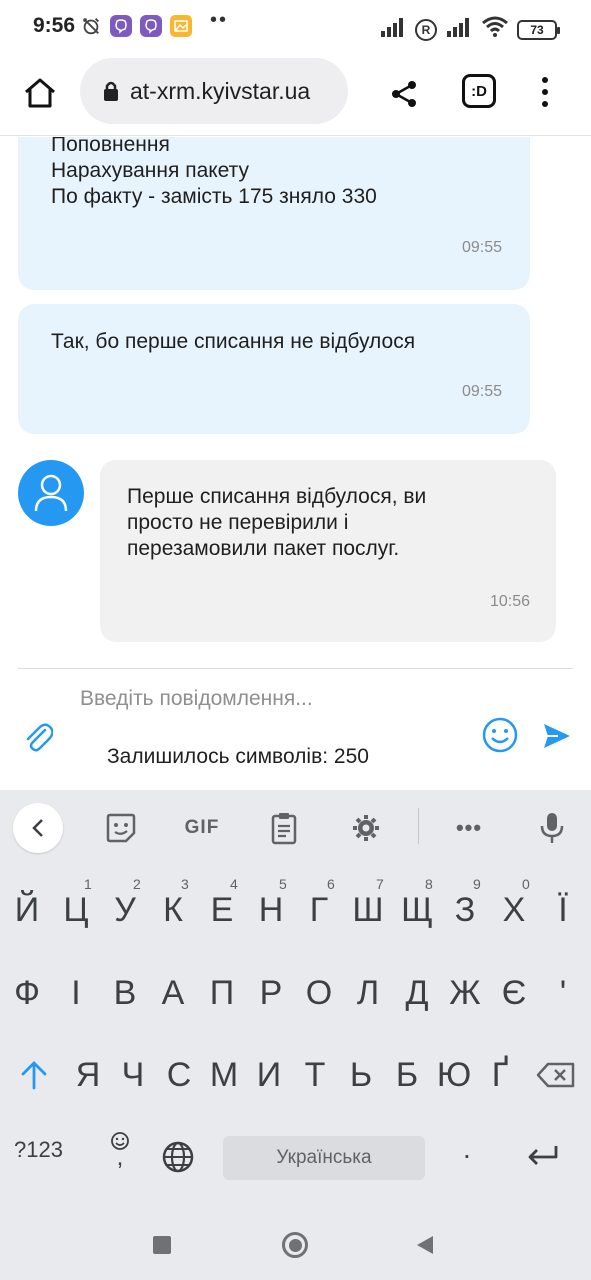  Describe the element at coordinates (51, 493) in the screenshot. I see `operator-avatar` at that location.